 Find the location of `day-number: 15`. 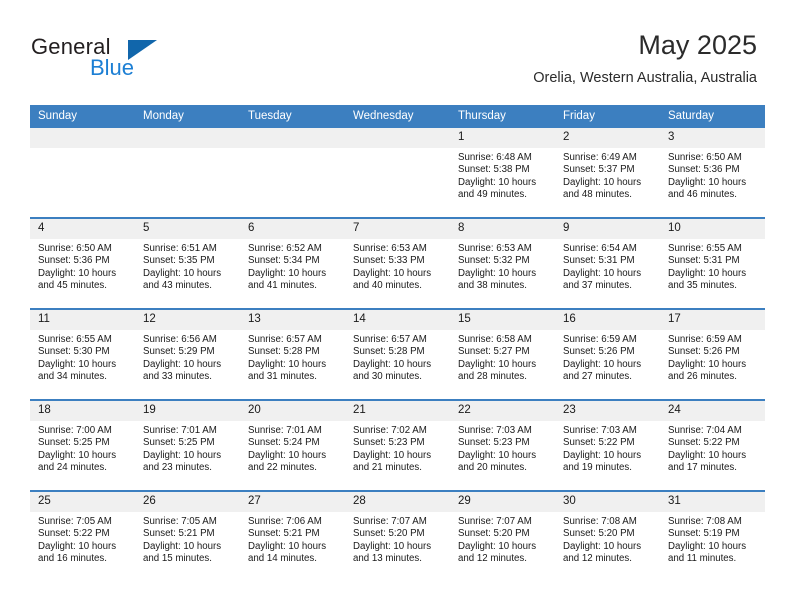

day-number: 15 is located at coordinates (502, 320).